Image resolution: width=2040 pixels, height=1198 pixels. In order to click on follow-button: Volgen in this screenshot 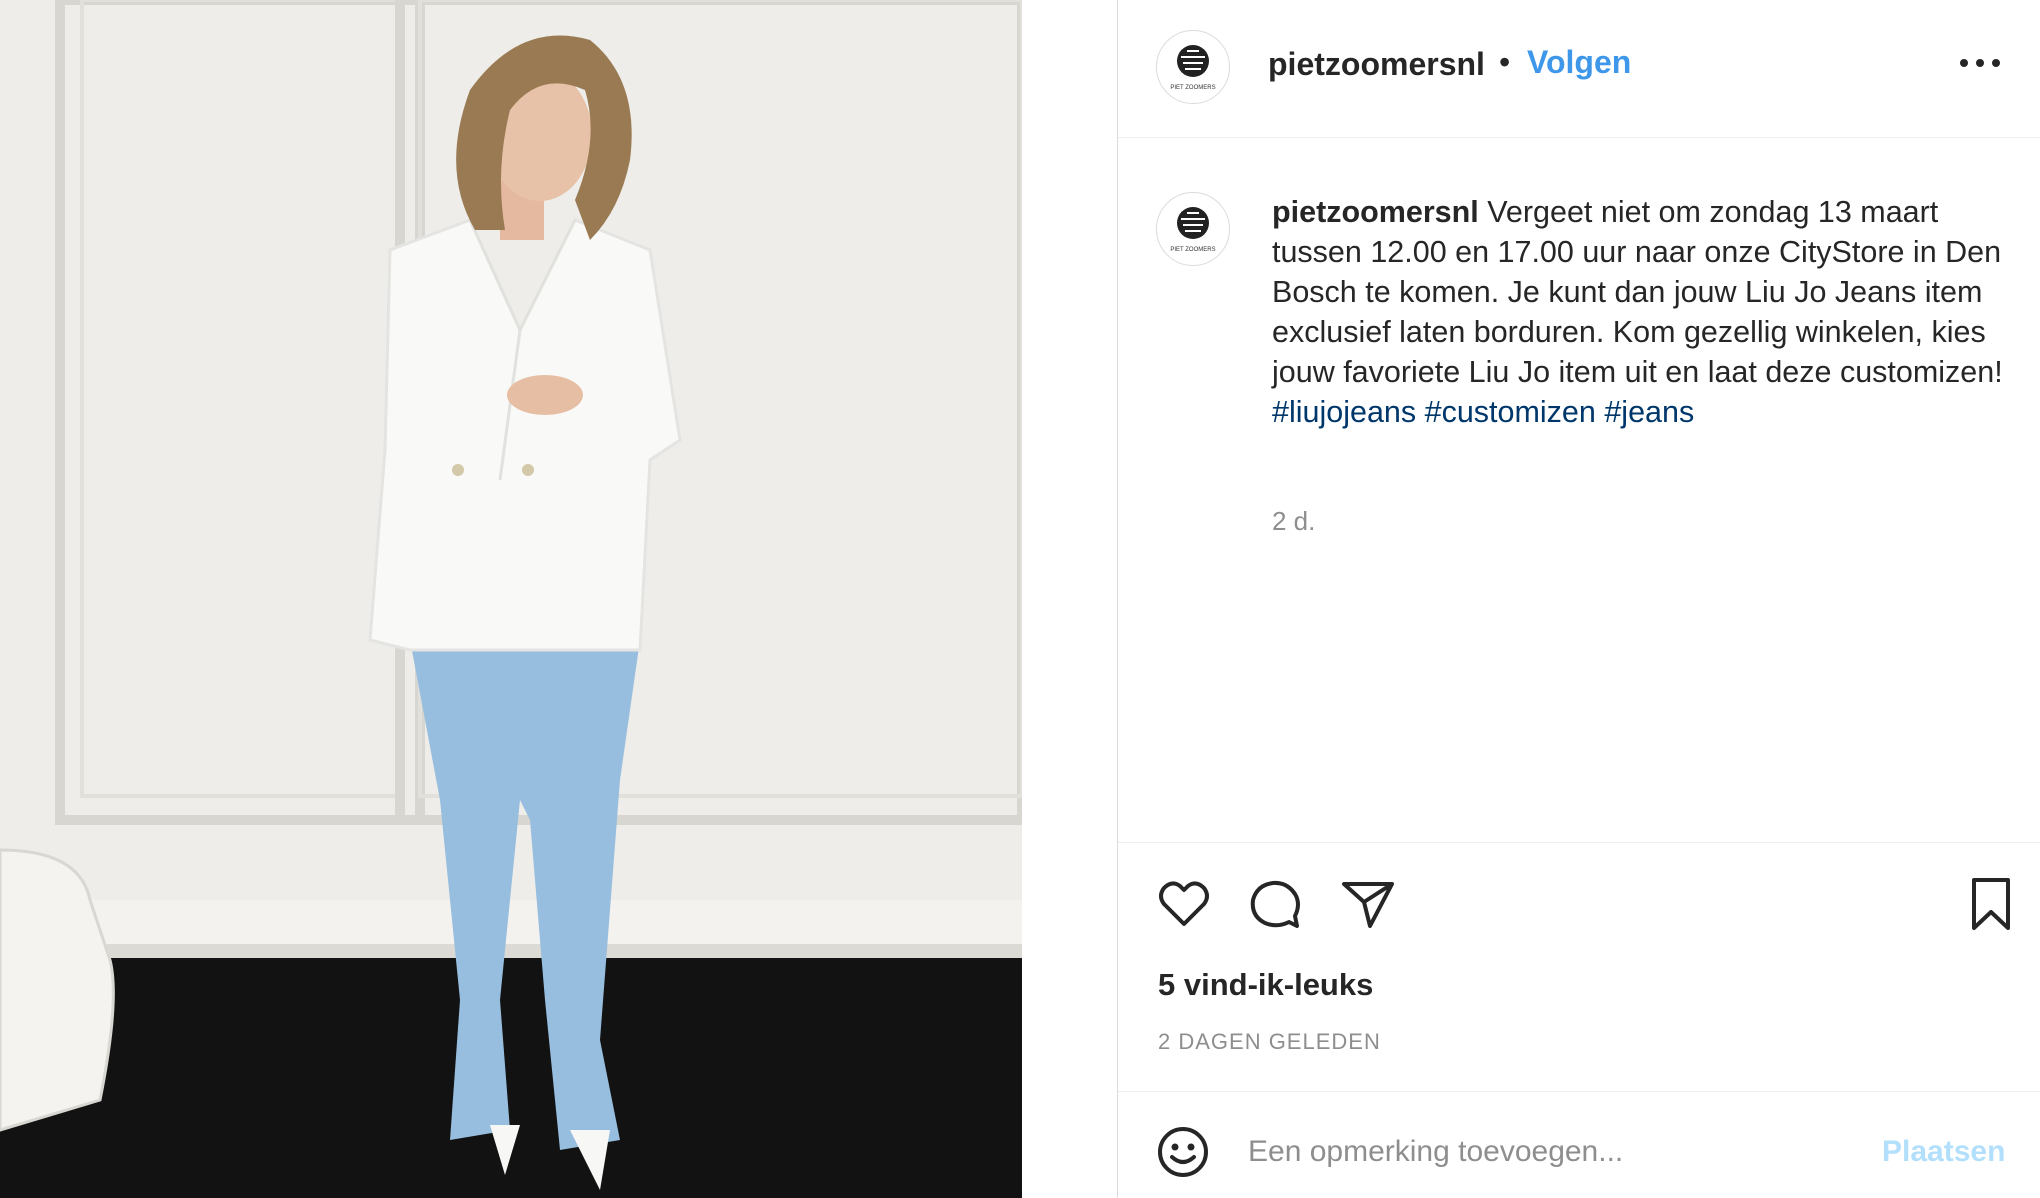, I will do `click(1579, 62)`.